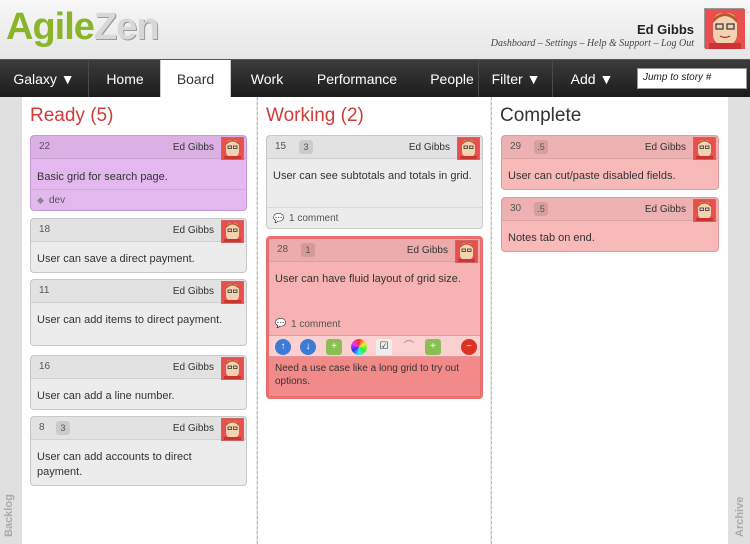 Image resolution: width=750 pixels, height=544 pixels. What do you see at coordinates (374, 217) in the screenshot?
I see `card-footer: 💬 1 comment` at bounding box center [374, 217].